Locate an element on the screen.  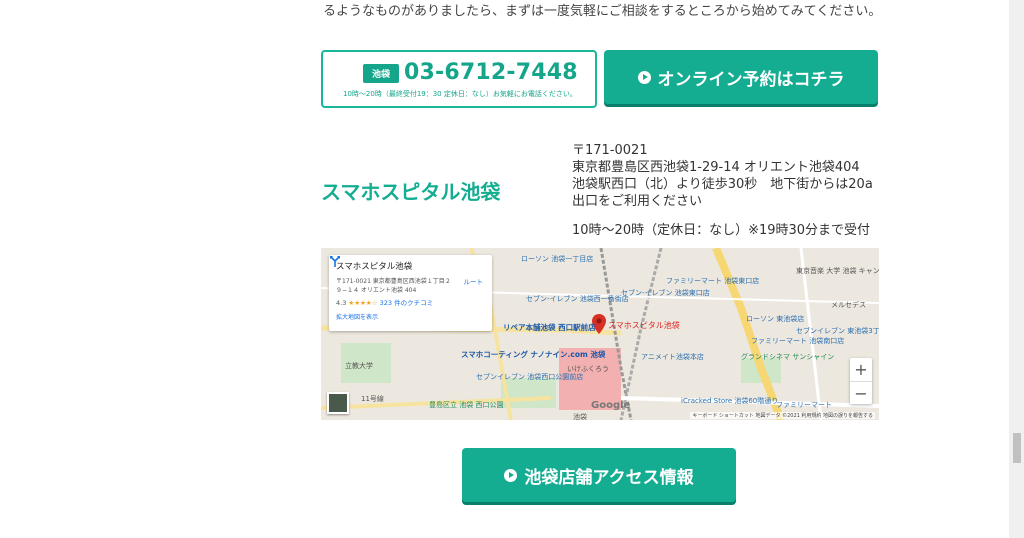
map-card-rating: 4.3 ★★★★☆ 323 件のクチコミ is located at coordinates (410, 302).